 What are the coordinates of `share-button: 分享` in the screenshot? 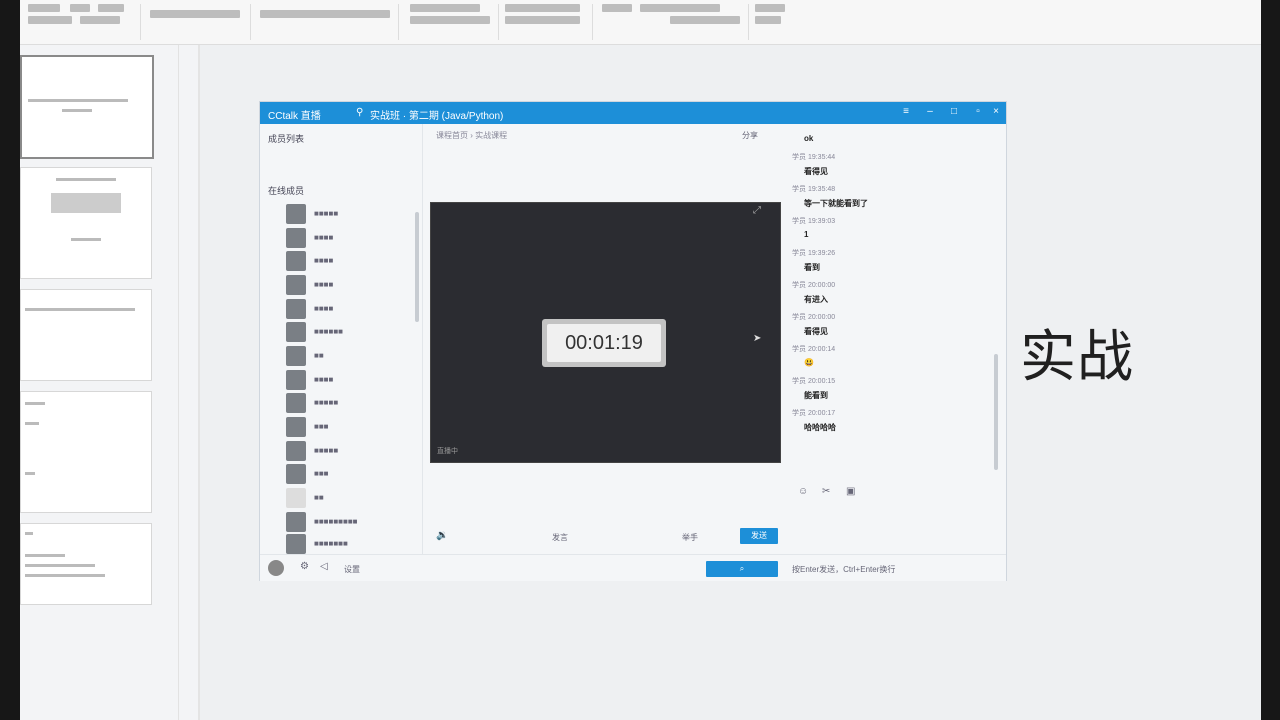 It's located at (750, 135).